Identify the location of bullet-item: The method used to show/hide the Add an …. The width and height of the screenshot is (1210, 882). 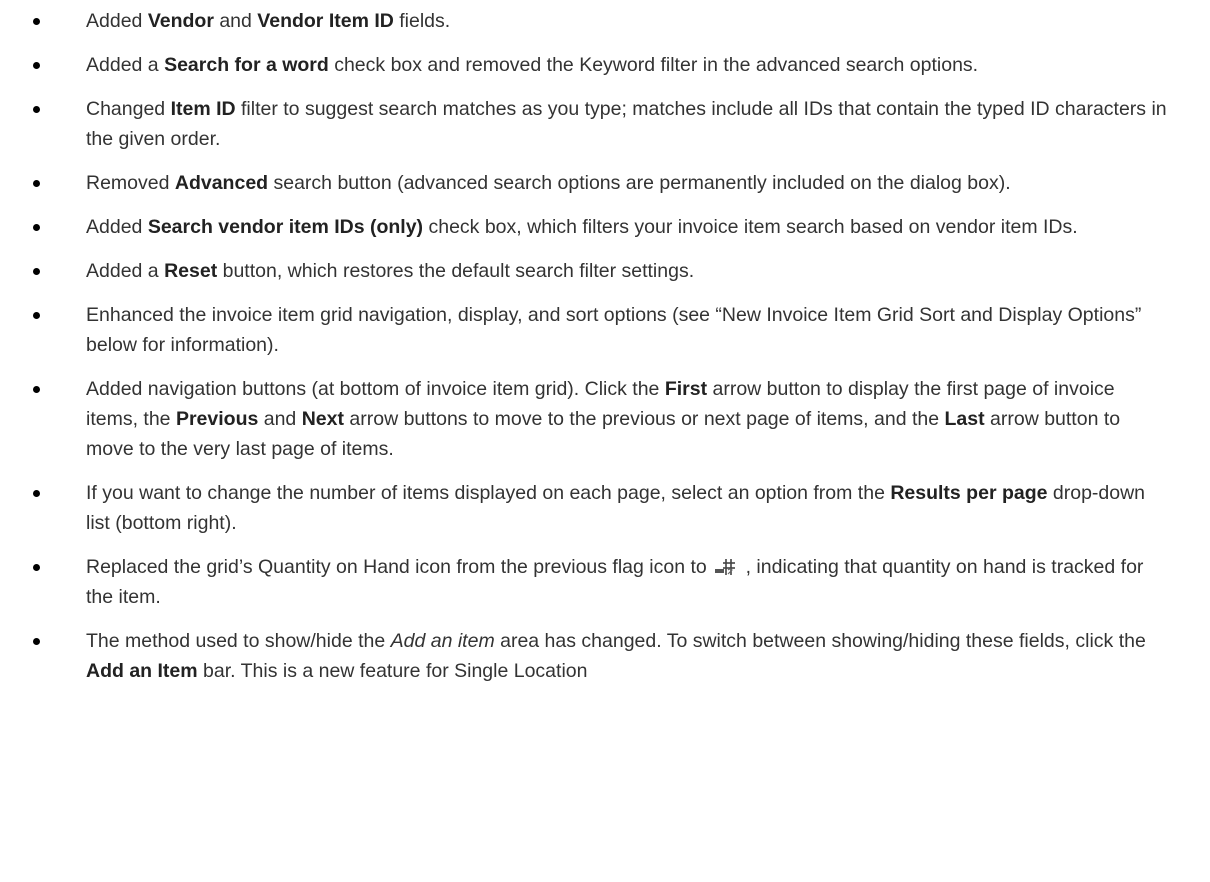
(605, 656).